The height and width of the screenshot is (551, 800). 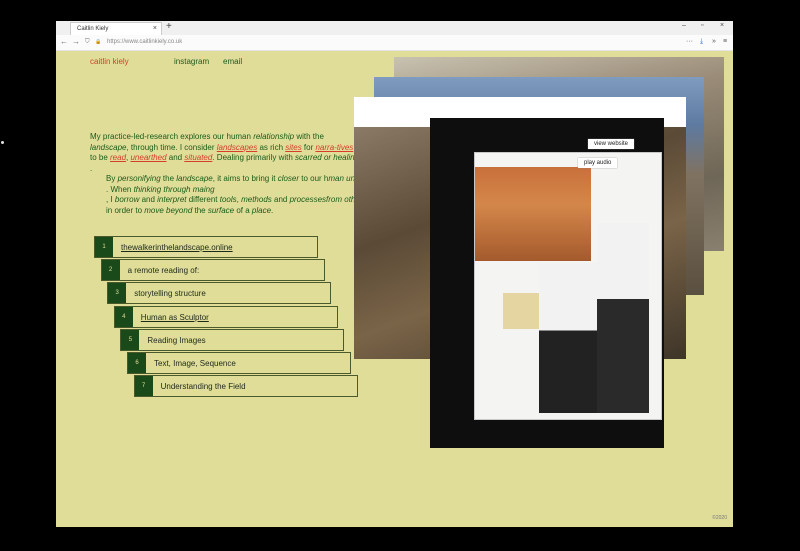 I want to click on intro-text-run: as rich, so click(x=271, y=147).